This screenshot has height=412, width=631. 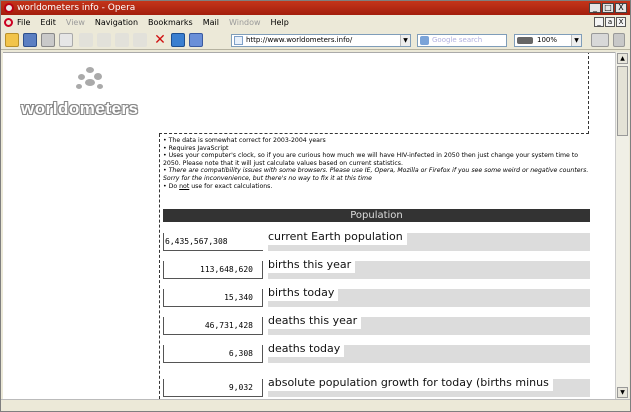 What do you see at coordinates (619, 40) in the screenshot?
I see `customize-icon` at bounding box center [619, 40].